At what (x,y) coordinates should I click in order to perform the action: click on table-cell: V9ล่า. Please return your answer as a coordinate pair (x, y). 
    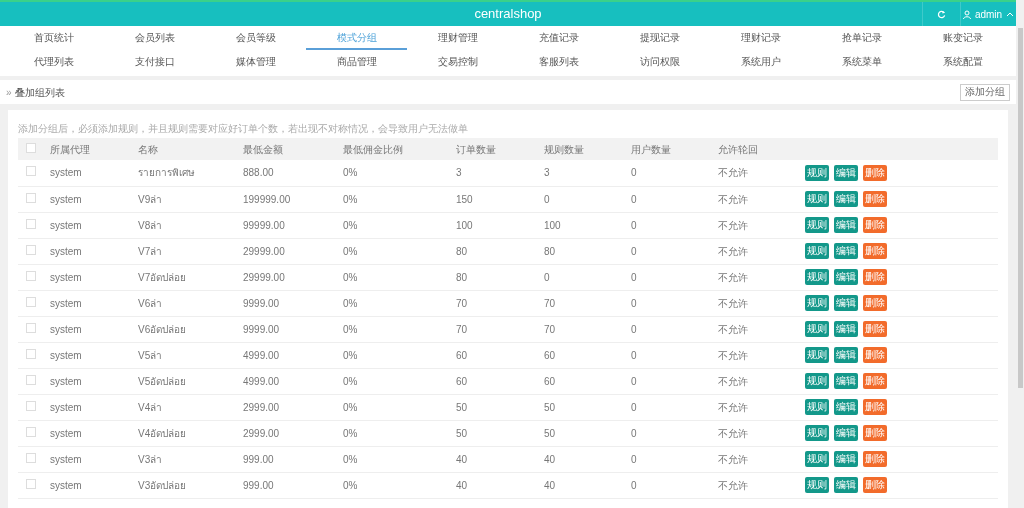
    Looking at the image, I should click on (150, 199).